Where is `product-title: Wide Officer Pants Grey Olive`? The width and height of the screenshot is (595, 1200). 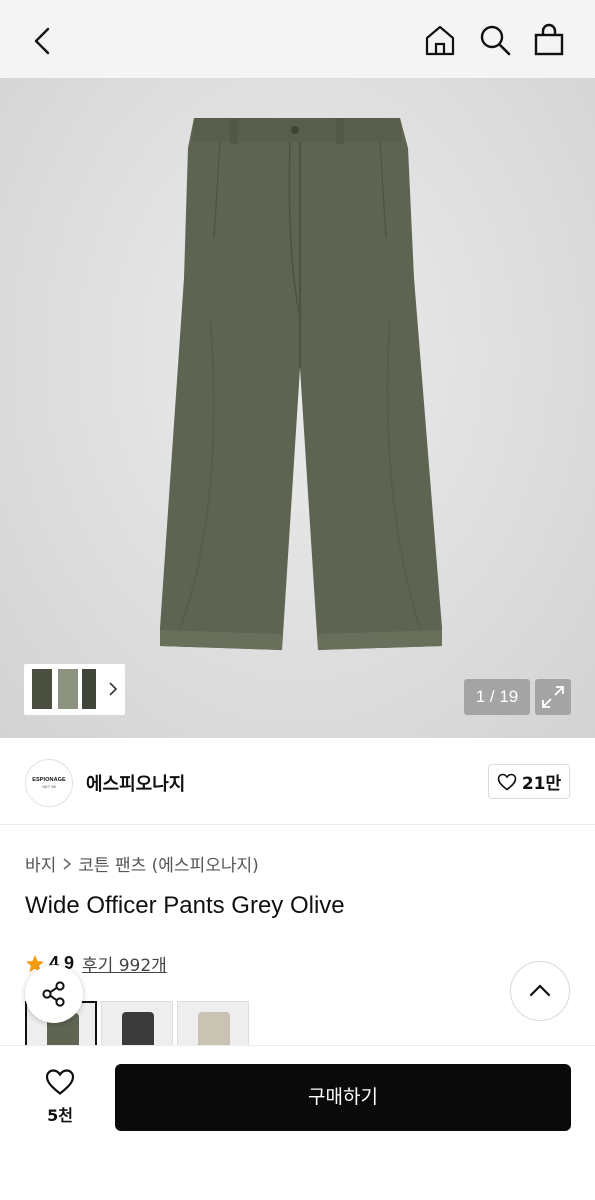 product-title: Wide Officer Pants Grey Olive is located at coordinates (185, 905).